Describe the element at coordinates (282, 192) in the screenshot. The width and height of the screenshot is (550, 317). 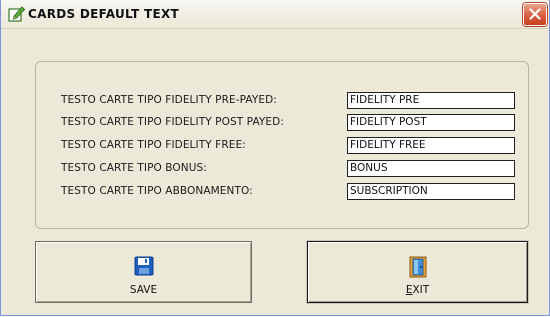
I see `field-row-abbonamento: TESTO CARTE TIPO ABBONAMENTO:` at that location.